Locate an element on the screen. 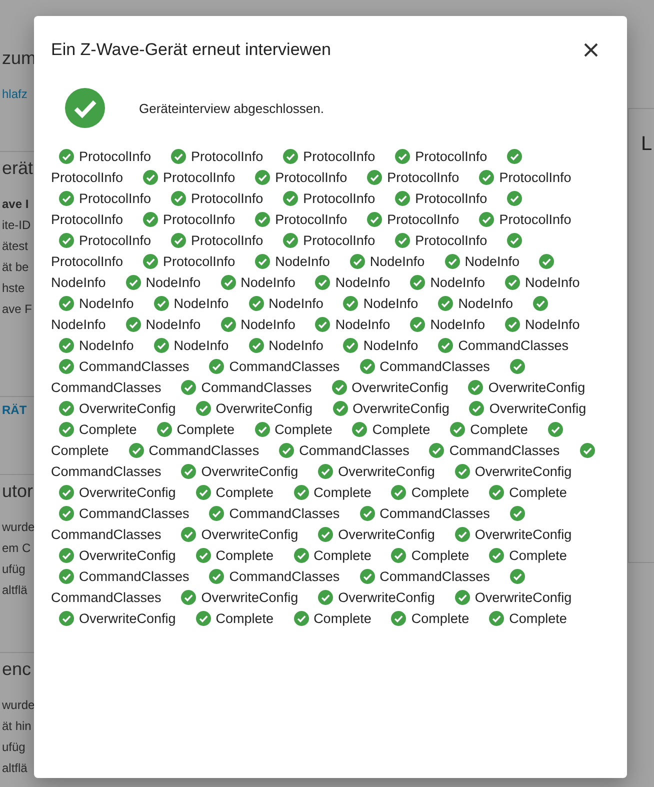  section-heading: erät is located at coordinates (18, 168).